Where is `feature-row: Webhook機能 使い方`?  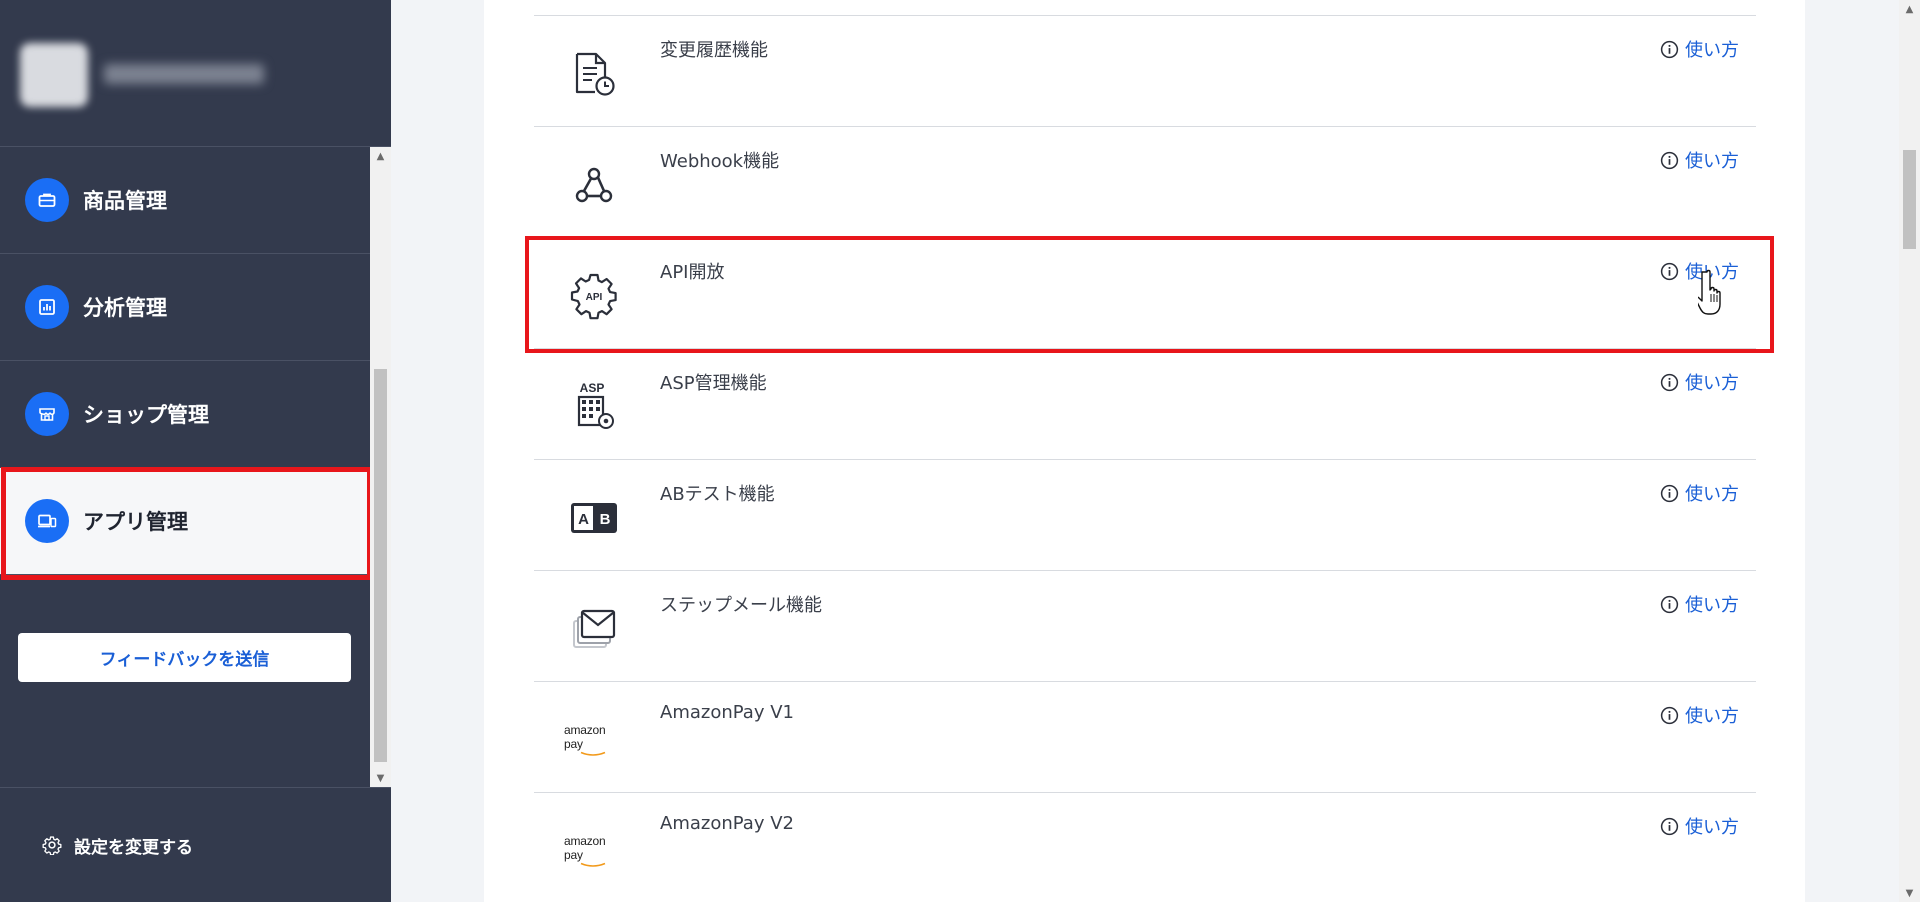
feature-row: Webhook機能 使い方 is located at coordinates (1145, 182).